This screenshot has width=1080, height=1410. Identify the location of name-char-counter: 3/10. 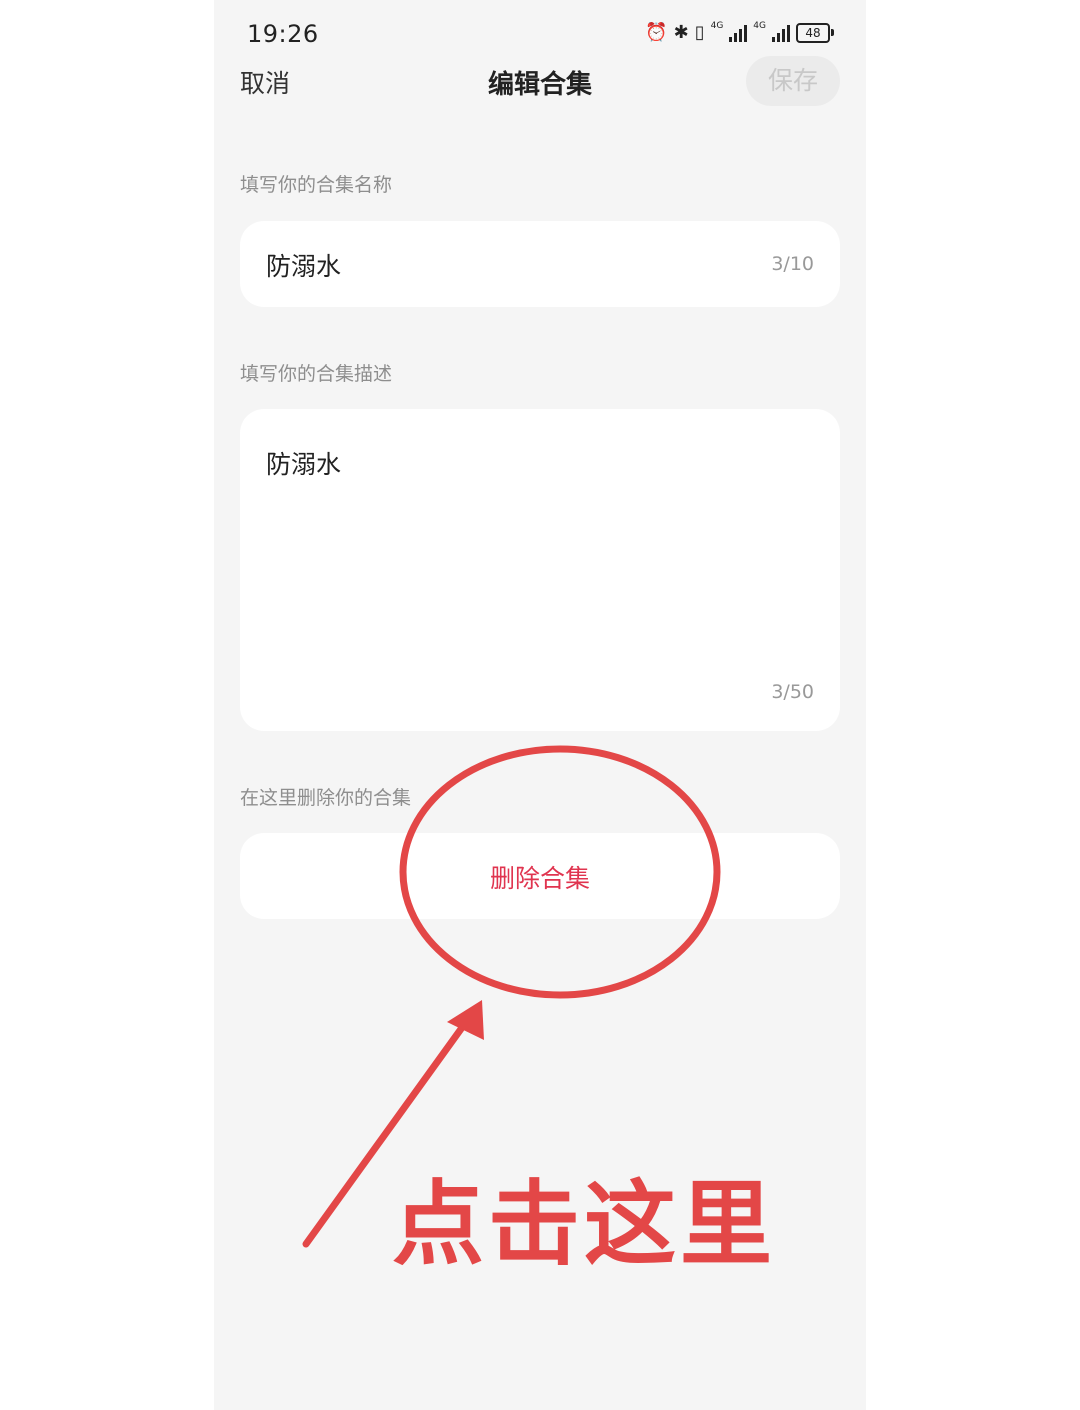
(792, 264).